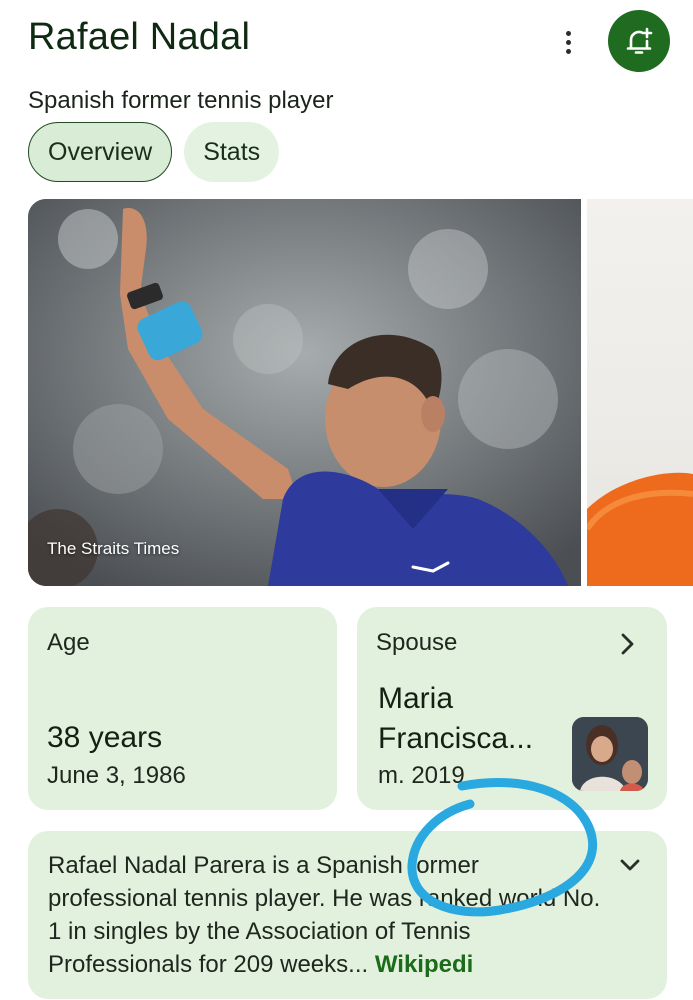 The image size is (693, 1000). I want to click on chevron-right-icon, so click(627, 644).